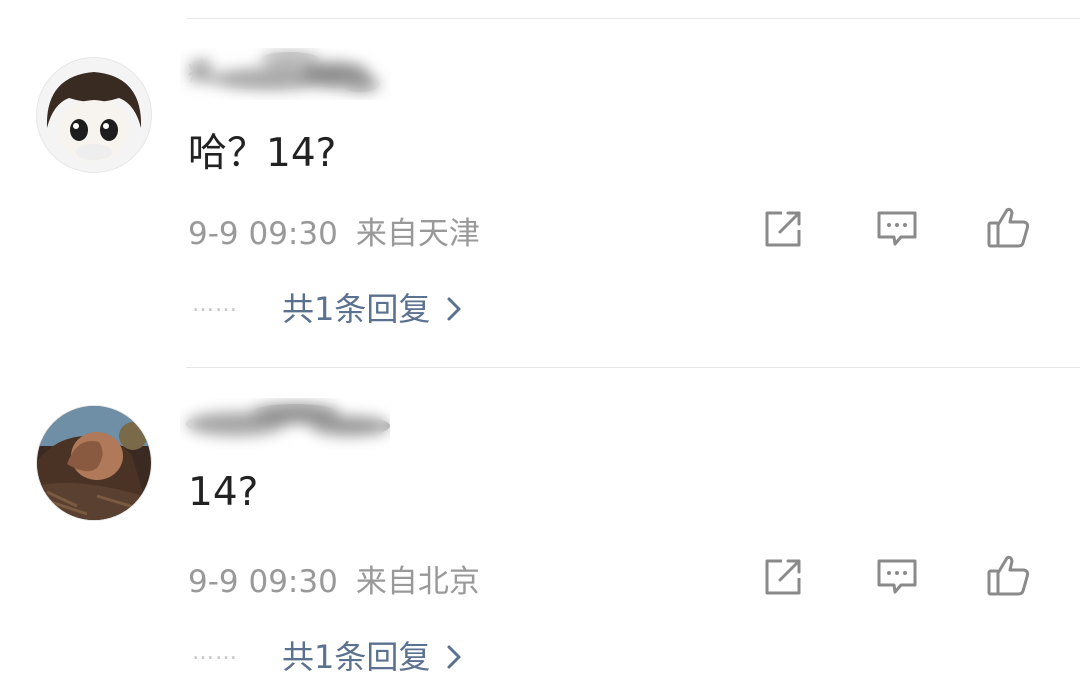 This screenshot has height=698, width=1080. Describe the element at coordinates (223, 492) in the screenshot. I see `comment-text: 14?` at that location.